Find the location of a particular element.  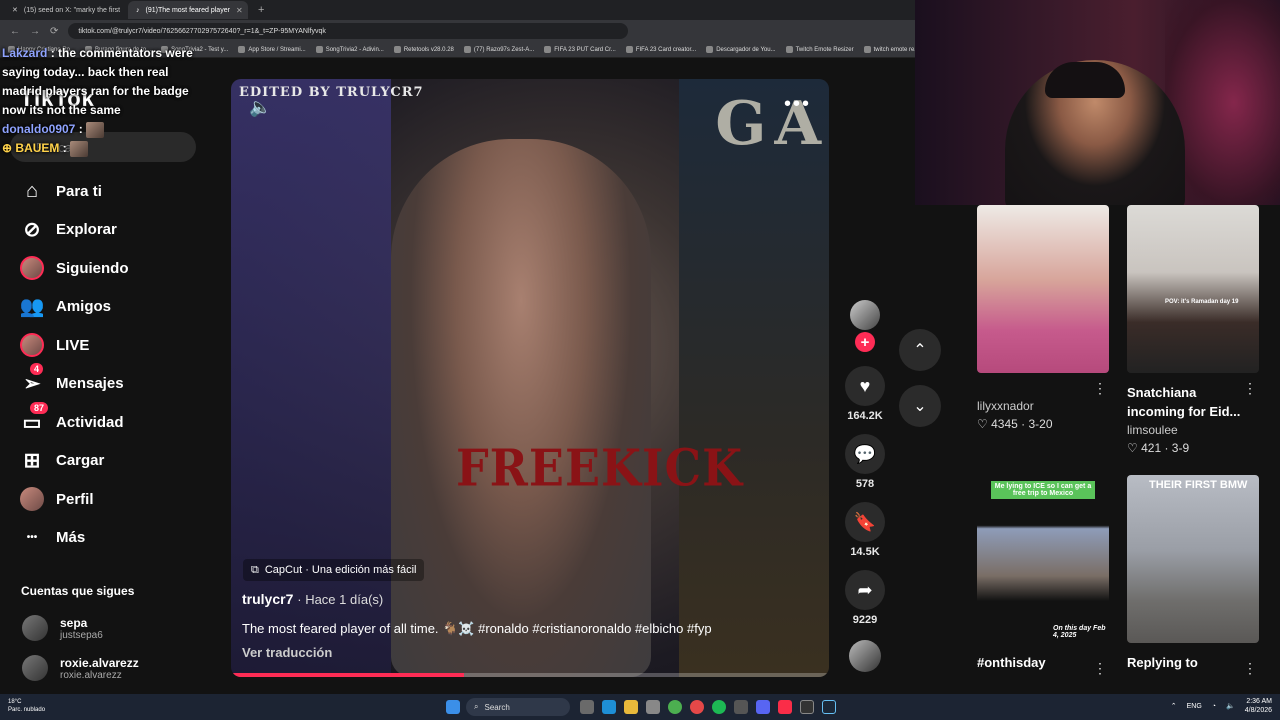

video-thumbnail is located at coordinates (1043, 289).